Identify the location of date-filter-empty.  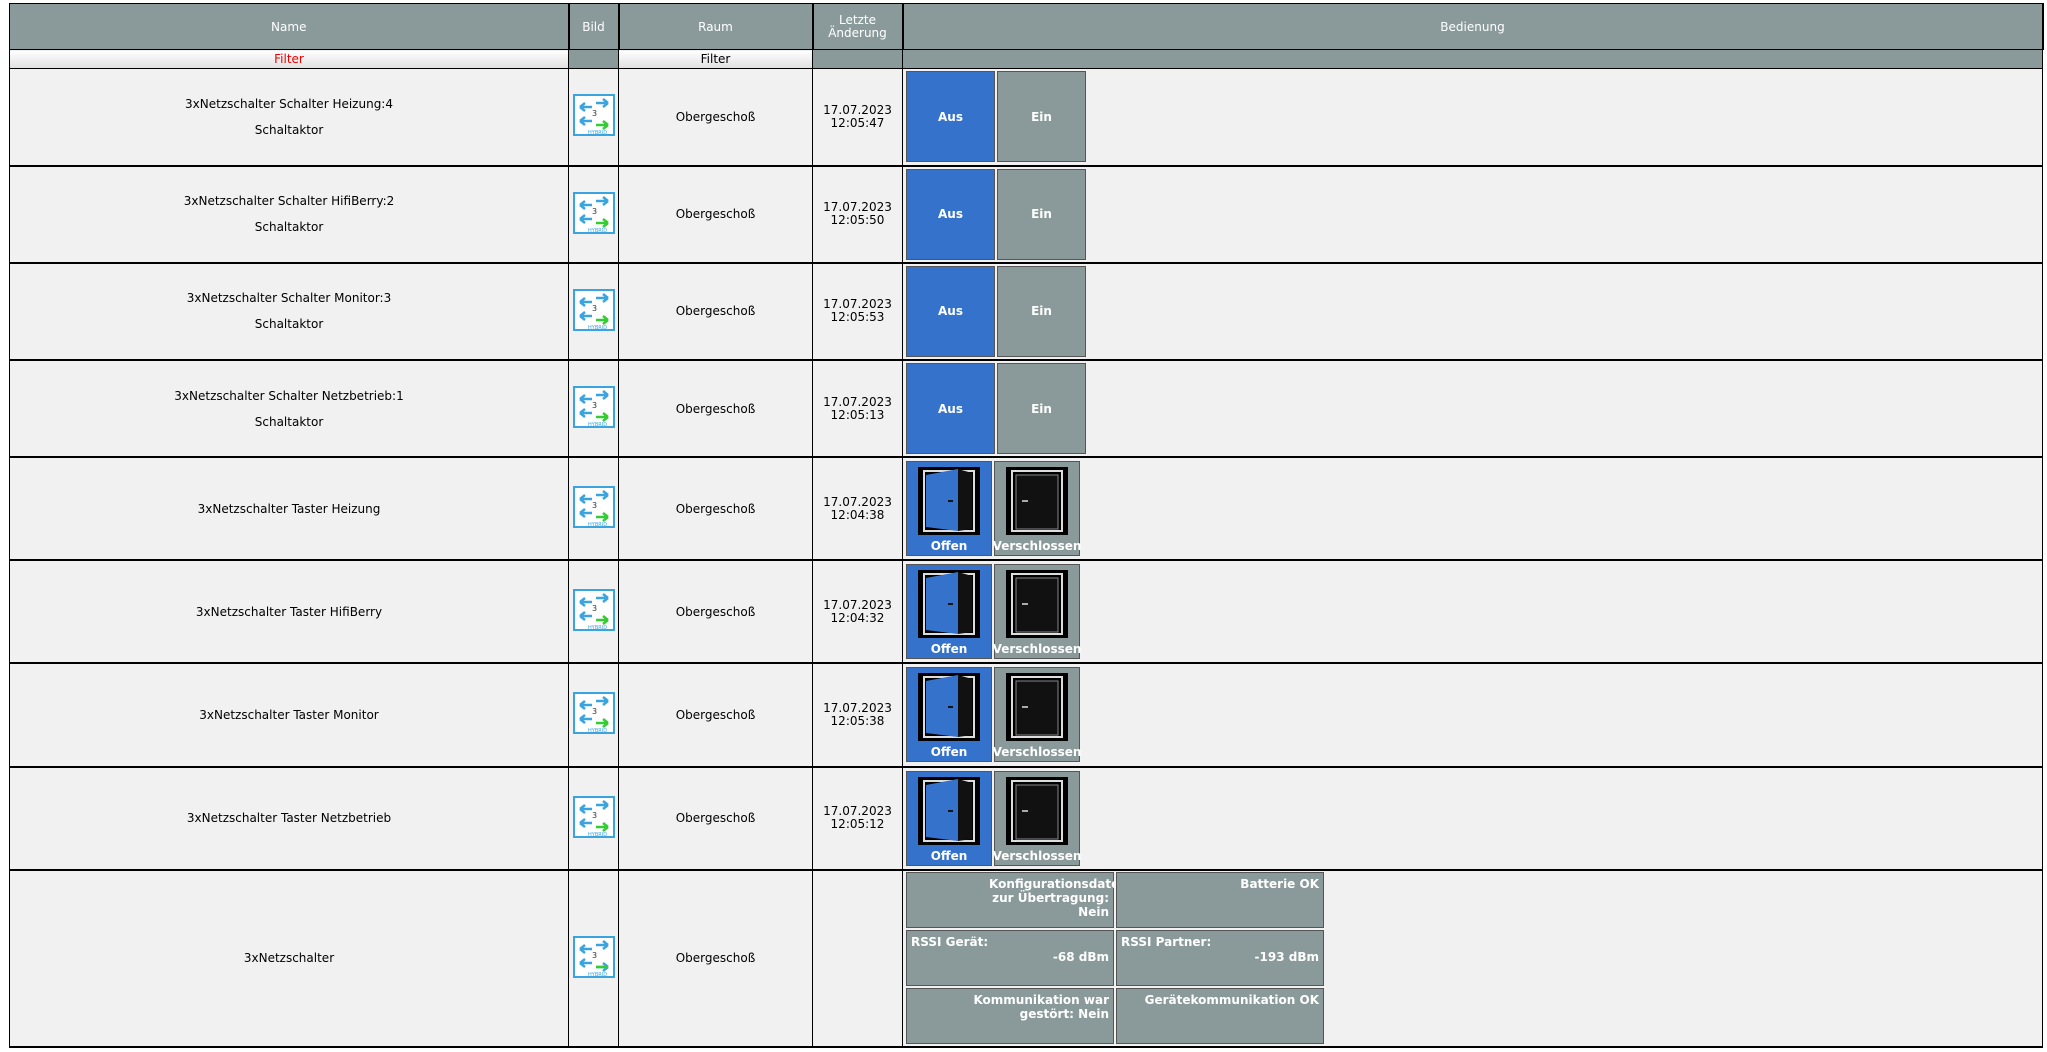
(857, 59).